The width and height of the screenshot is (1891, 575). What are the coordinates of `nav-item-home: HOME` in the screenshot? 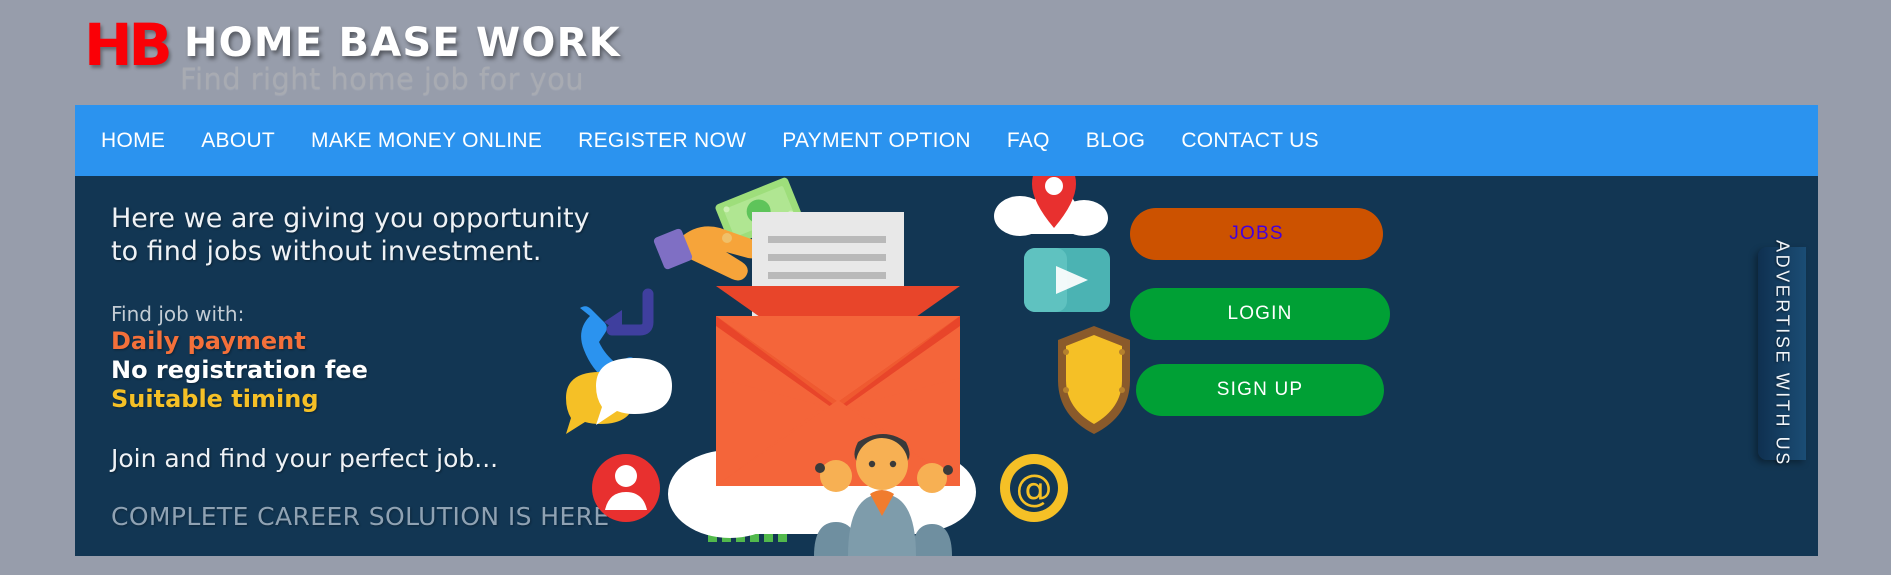 It's located at (129, 140).